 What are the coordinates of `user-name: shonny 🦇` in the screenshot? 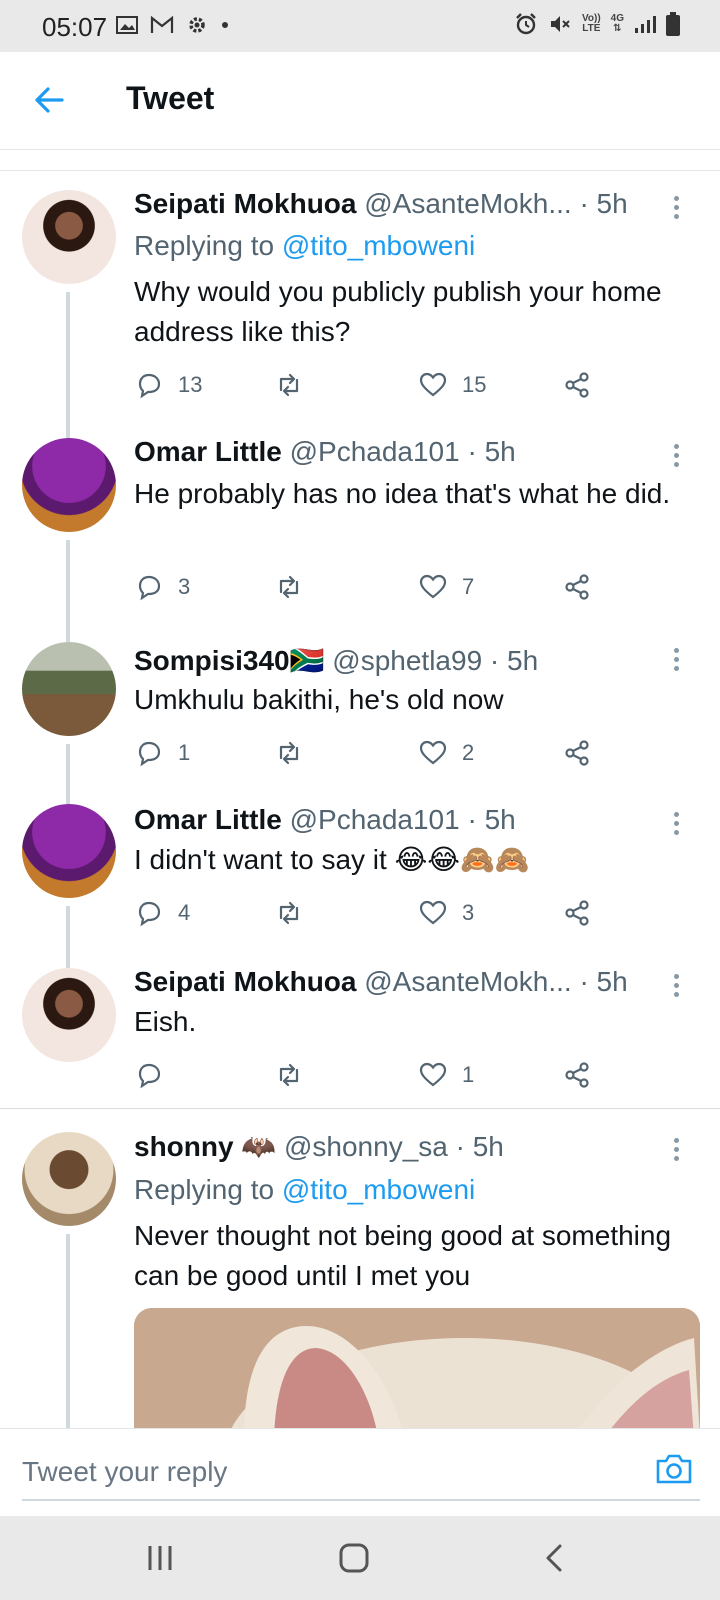 It's located at (205, 1146).